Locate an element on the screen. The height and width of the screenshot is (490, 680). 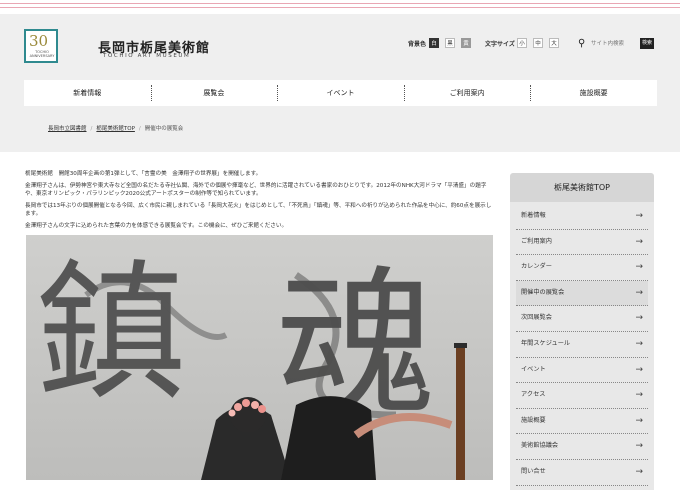
nav-news: 新着情報 is located at coordinates (87, 93).